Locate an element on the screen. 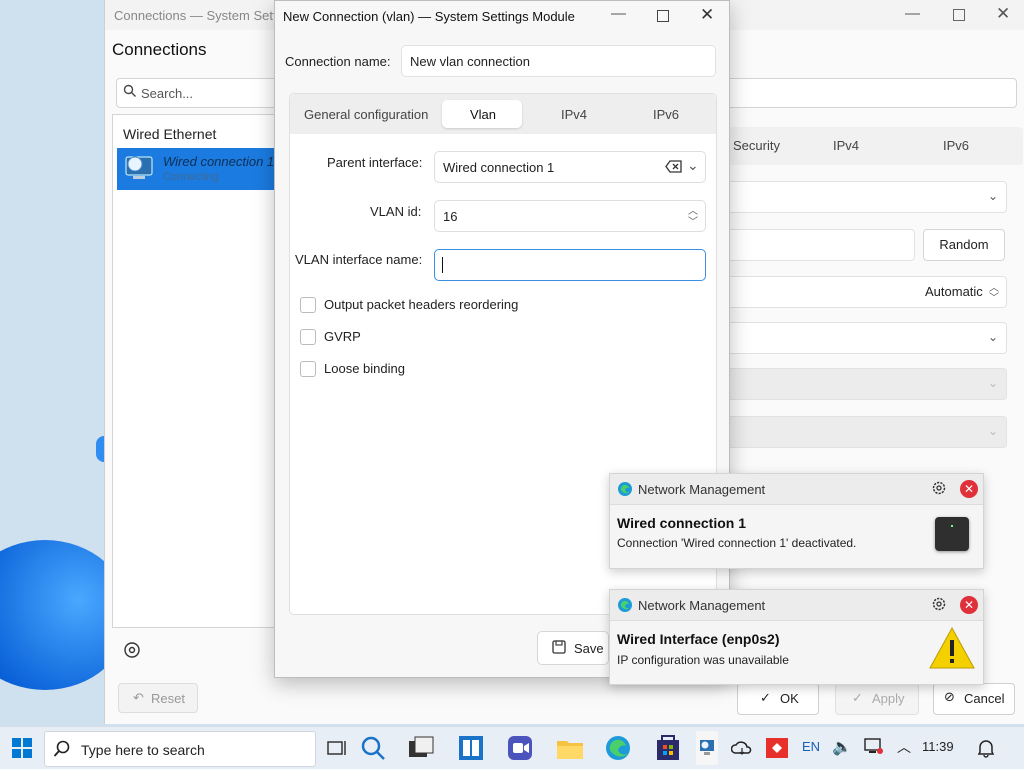  parent-interface-label: Parent interface: is located at coordinates (375, 162).